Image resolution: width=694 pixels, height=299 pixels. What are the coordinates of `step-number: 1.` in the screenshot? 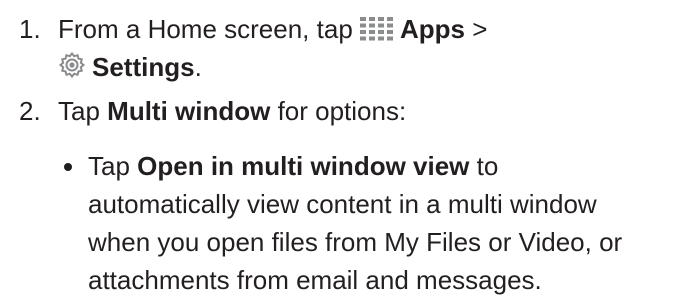 It's located at (30, 29).